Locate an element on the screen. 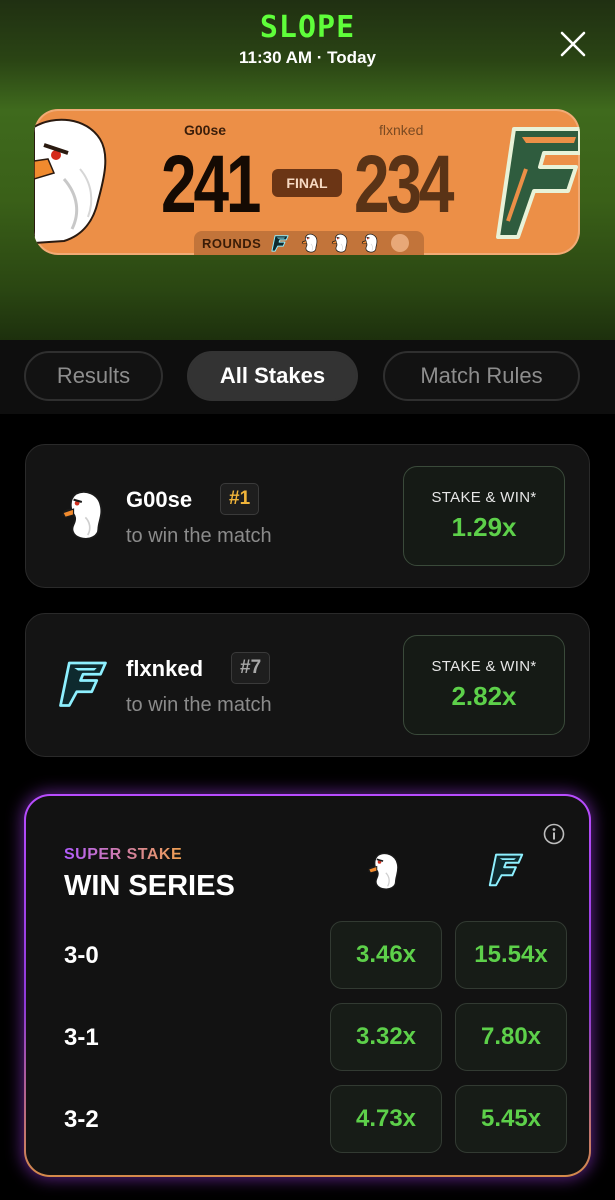 The image size is (615, 1200). stake-multiplier: 1.29x is located at coordinates (484, 527).